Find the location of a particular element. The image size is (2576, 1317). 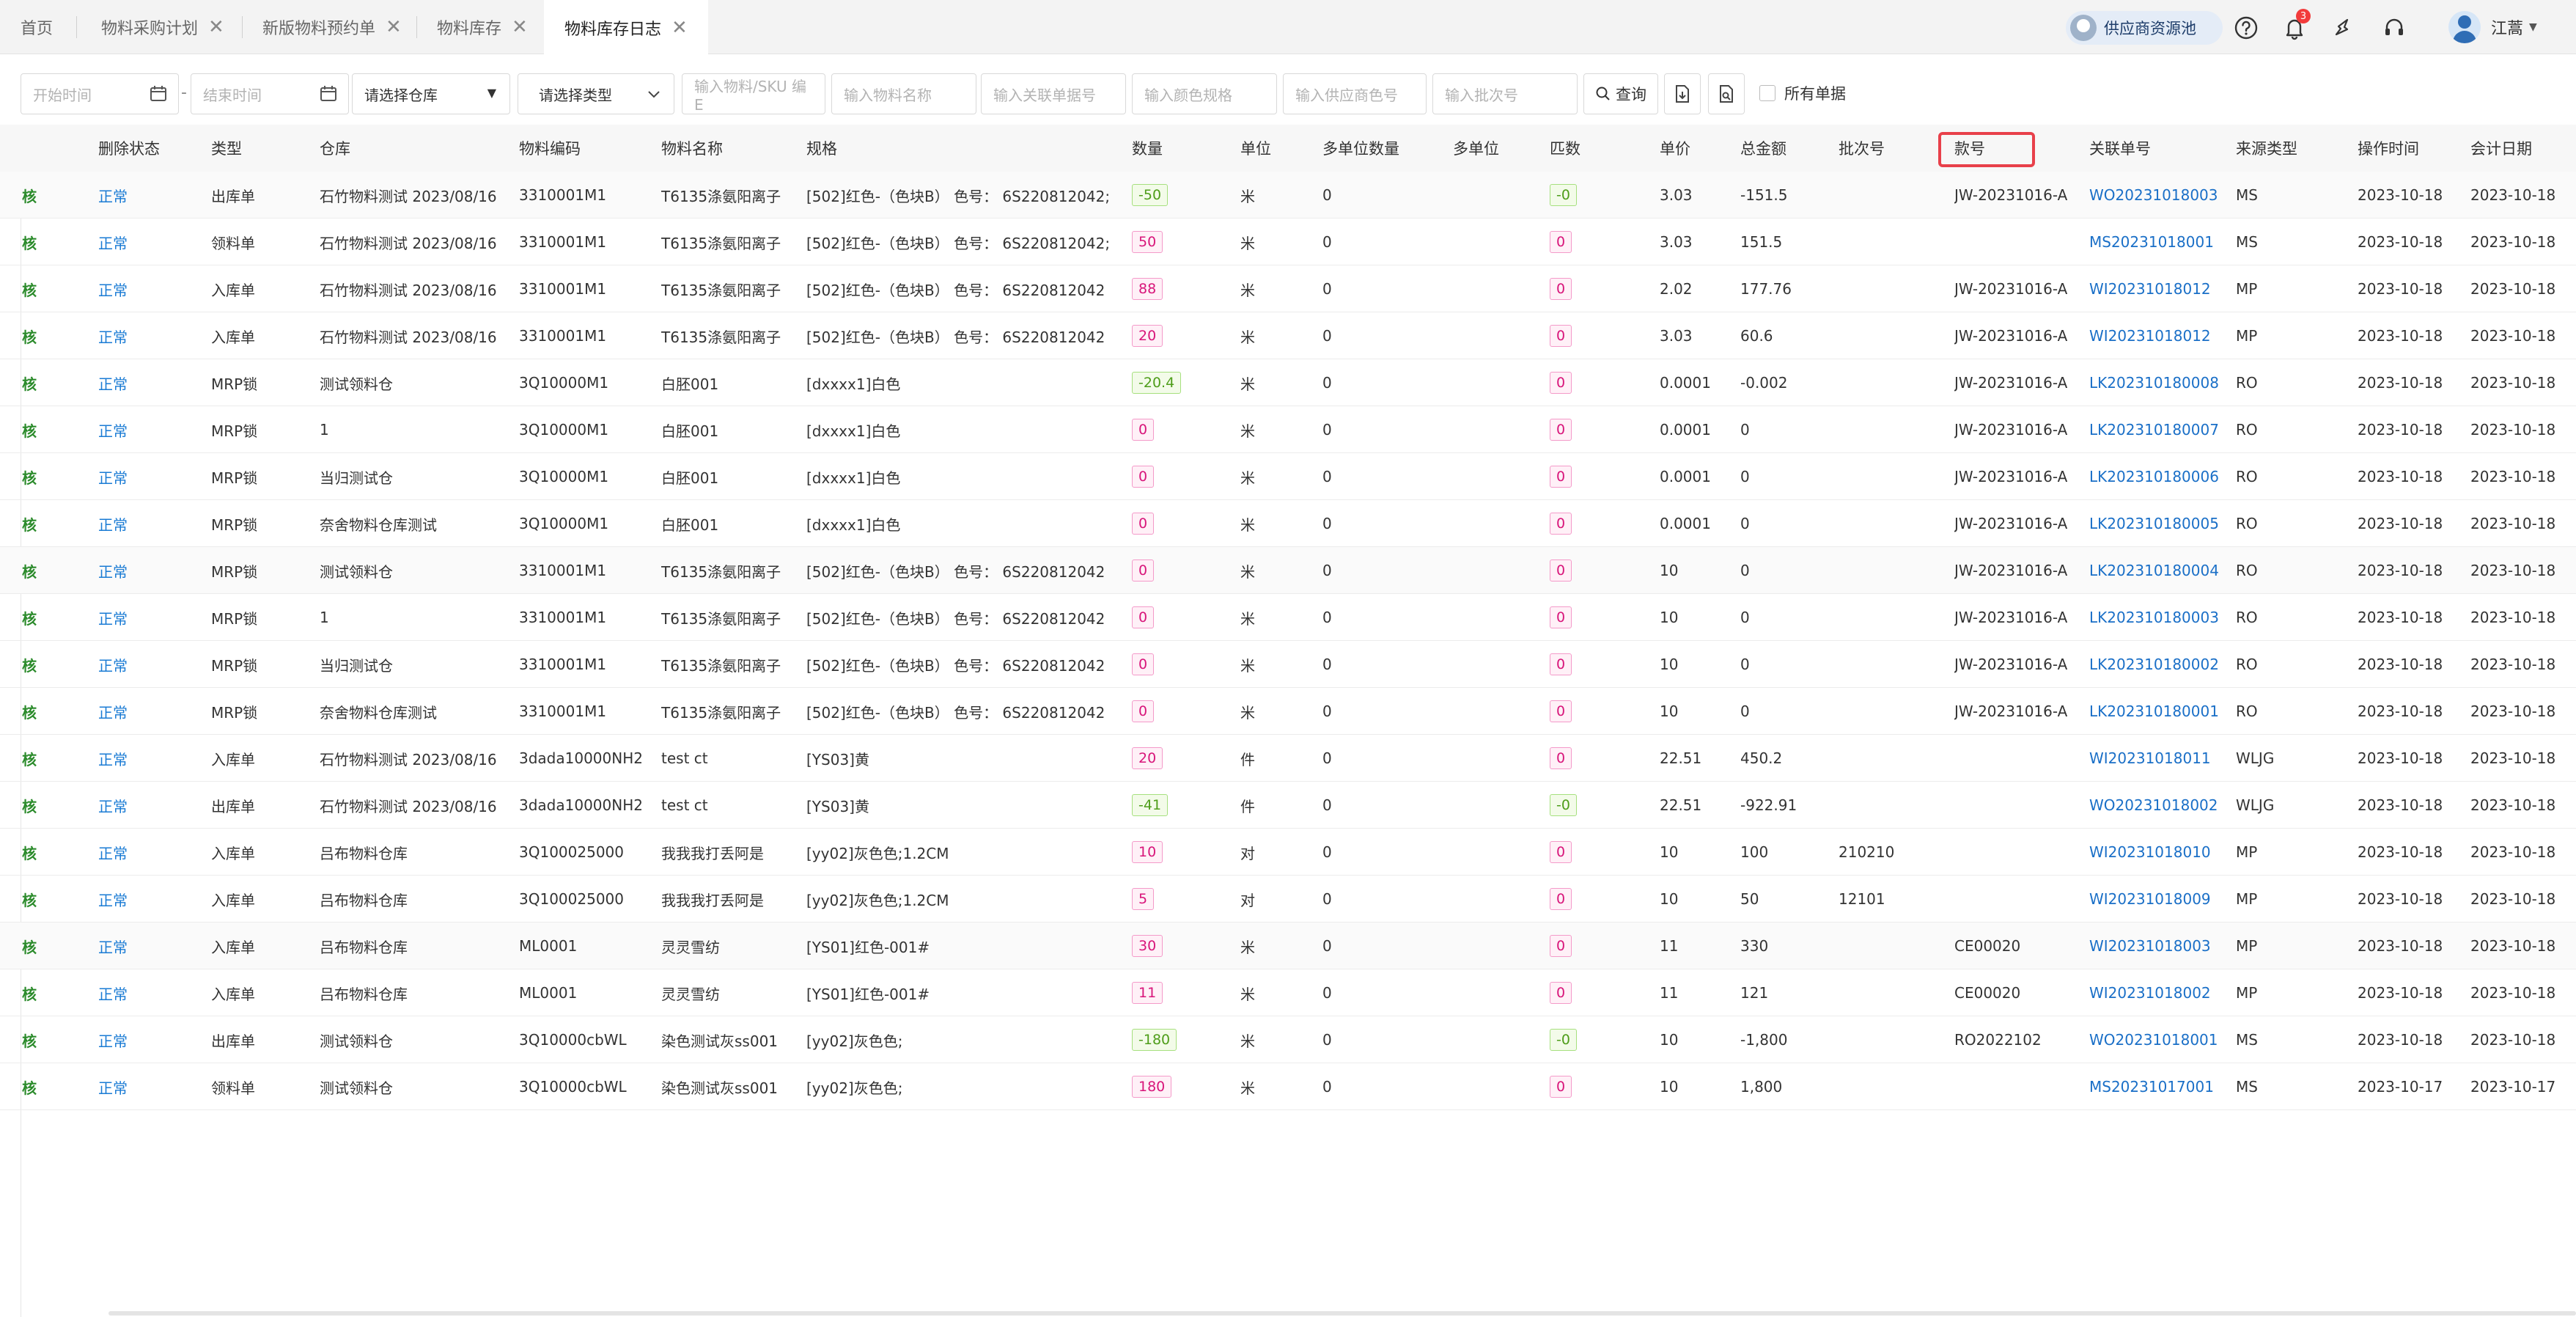

operation-date: 2023-10-18 is located at coordinates (2400, 711).